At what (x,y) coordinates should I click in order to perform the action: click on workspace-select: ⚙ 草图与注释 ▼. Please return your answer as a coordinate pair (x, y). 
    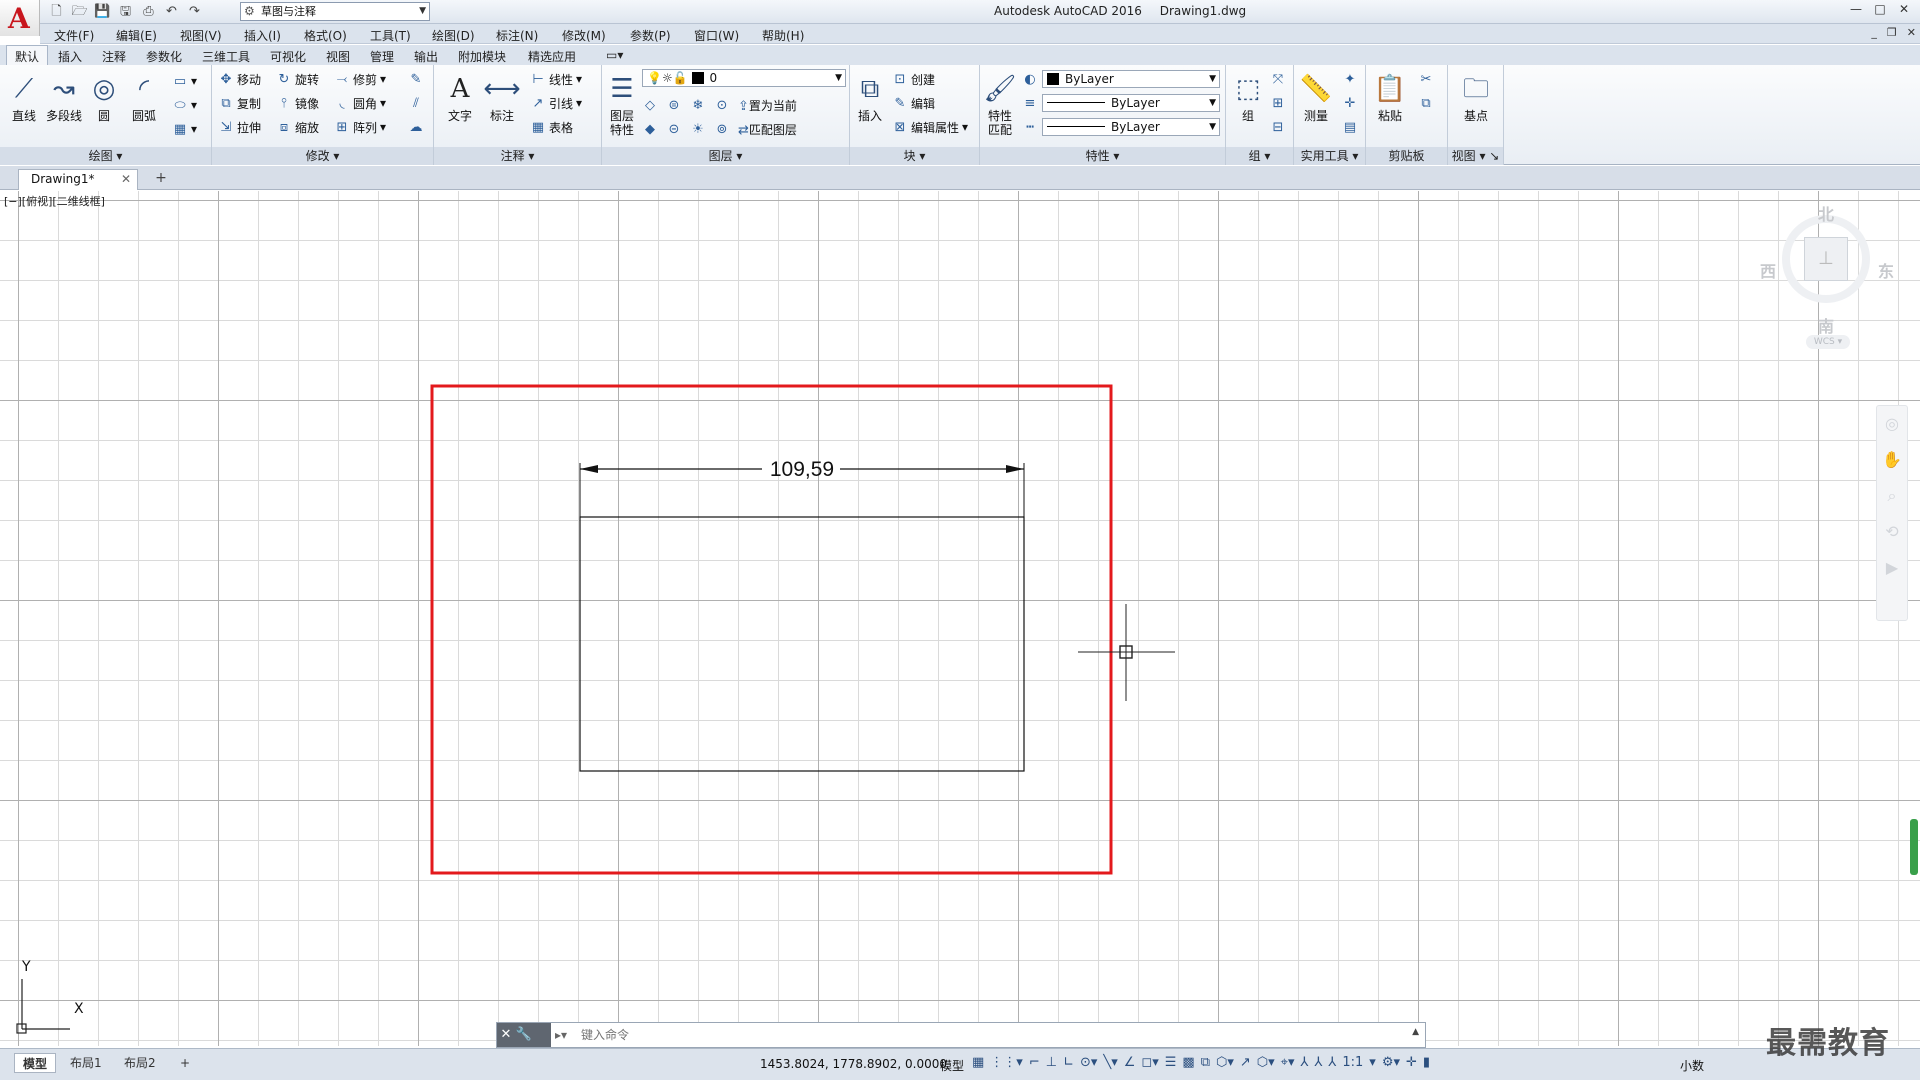
    Looking at the image, I should click on (335, 11).